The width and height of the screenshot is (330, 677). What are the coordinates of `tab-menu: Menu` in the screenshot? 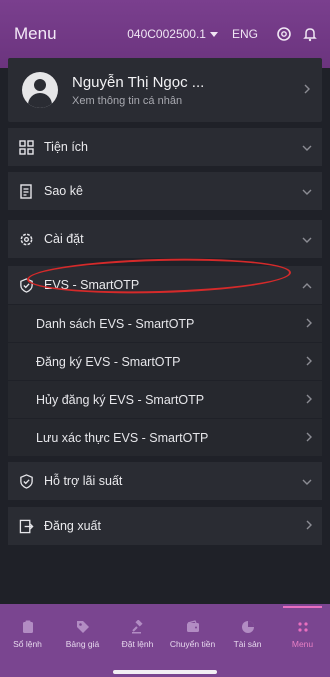 It's located at (302, 634).